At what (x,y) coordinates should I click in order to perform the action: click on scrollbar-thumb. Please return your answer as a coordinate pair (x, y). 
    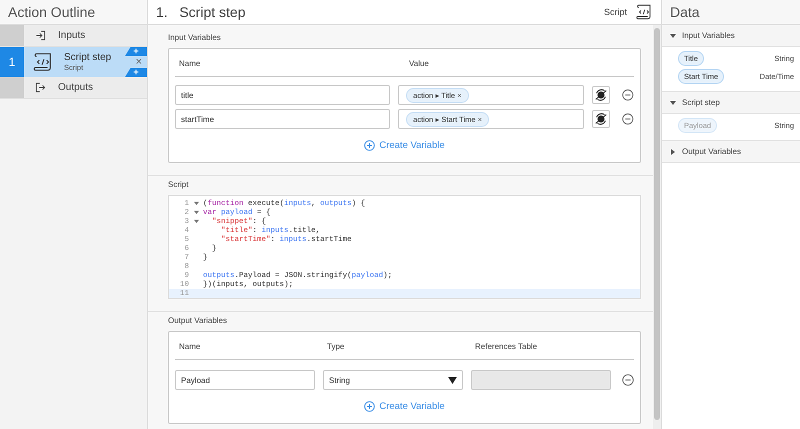
    Looking at the image, I should click on (657, 224).